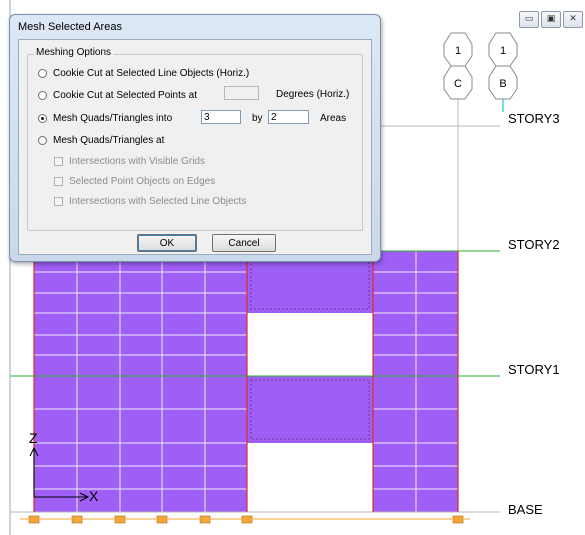 This screenshot has height=535, width=585. I want to click on restore-button: ▣, so click(551, 19).